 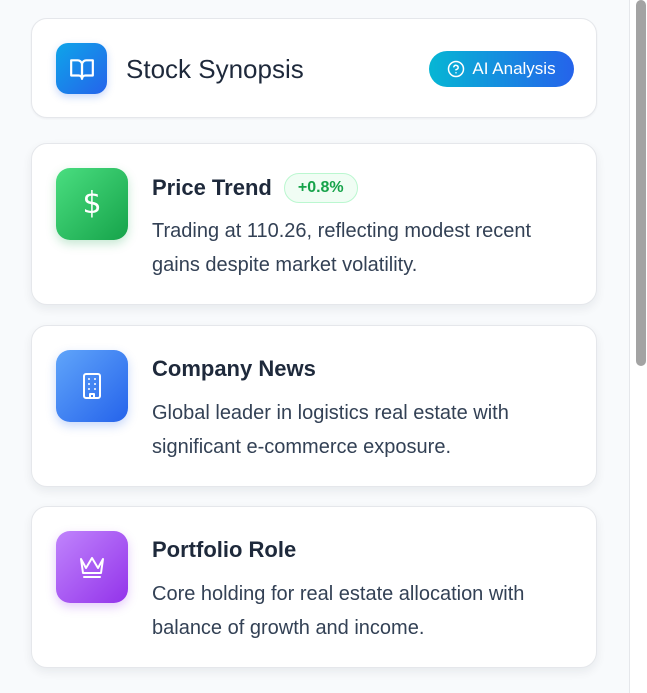 I want to click on dollar-icon: $, so click(x=92, y=204).